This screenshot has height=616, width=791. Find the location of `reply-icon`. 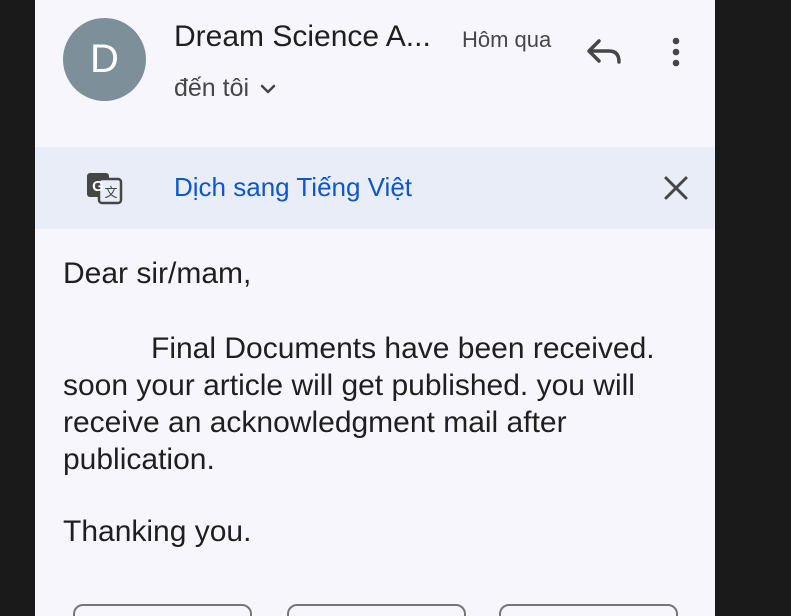

reply-icon is located at coordinates (604, 51).